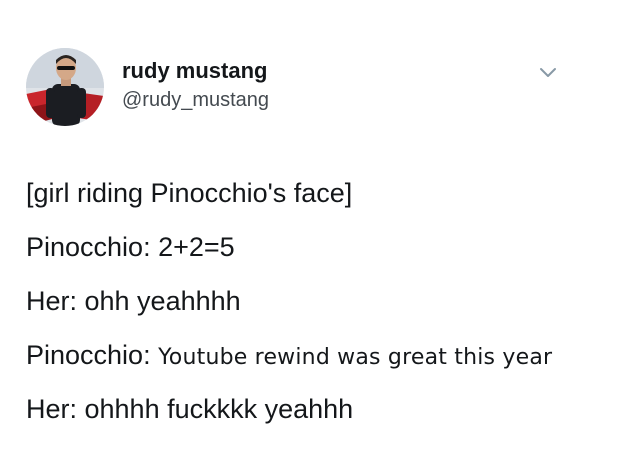 The height and width of the screenshot is (474, 640). Describe the element at coordinates (194, 71) in the screenshot. I see `author-display-name: rudy mustang` at that location.